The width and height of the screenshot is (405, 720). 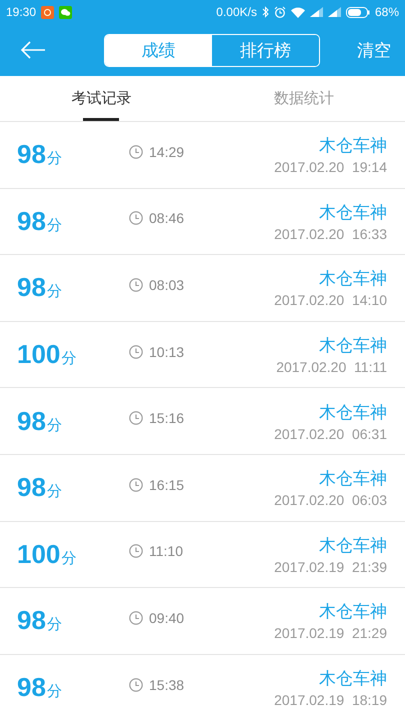 What do you see at coordinates (330, 300) in the screenshot?
I see `record-date: 2017.02.20 14:10` at bounding box center [330, 300].